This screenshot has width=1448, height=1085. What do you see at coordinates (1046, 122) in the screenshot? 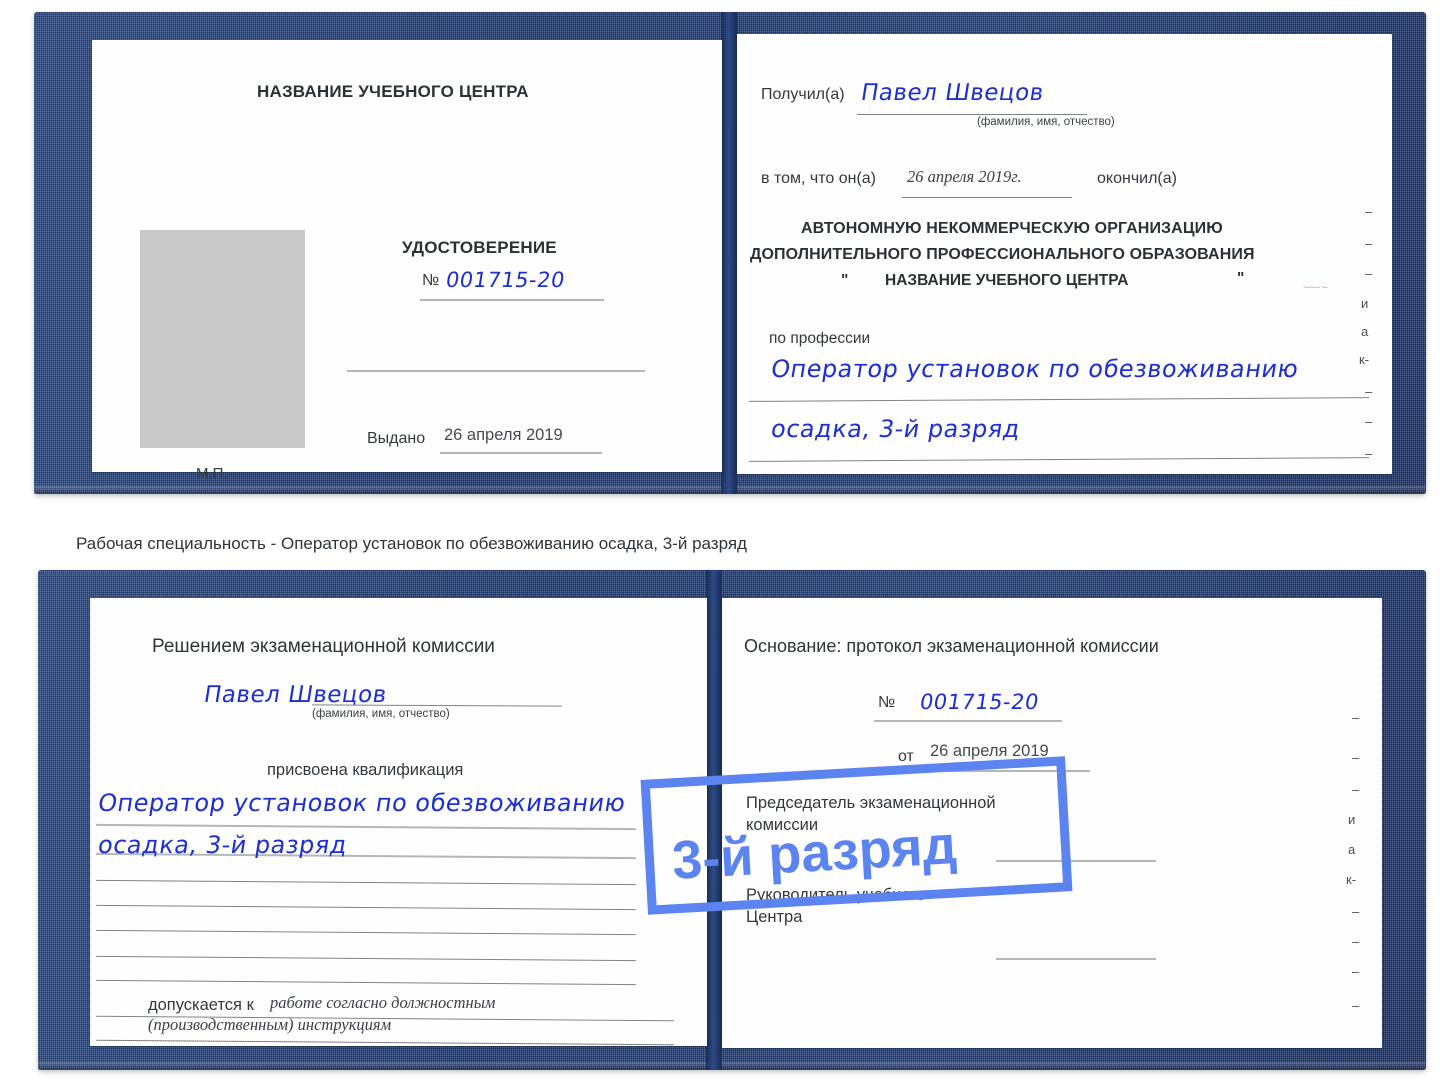
I see `fio-hint: (фамилия, имя, отчество)` at bounding box center [1046, 122].